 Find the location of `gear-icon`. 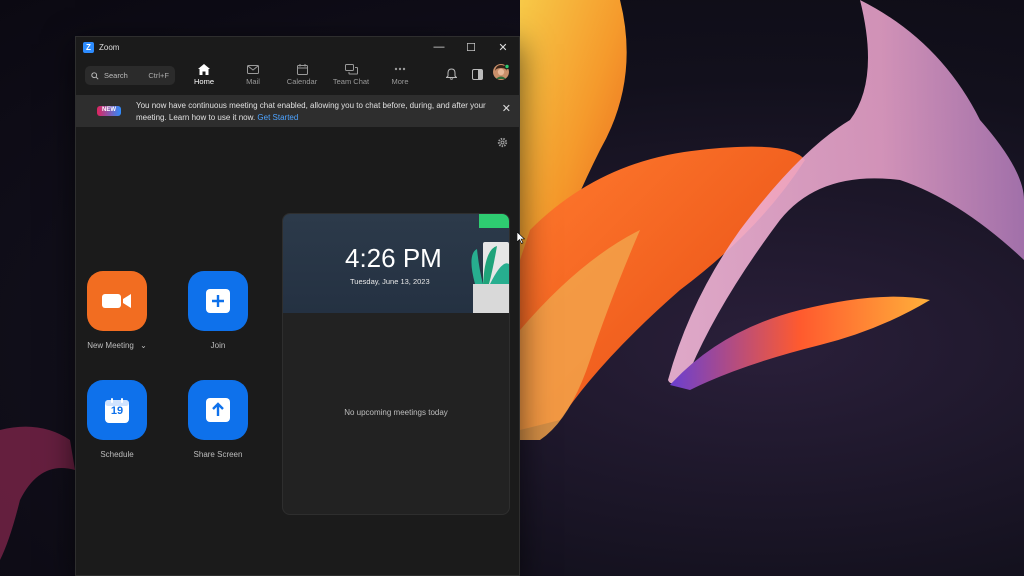

gear-icon is located at coordinates (502, 142).